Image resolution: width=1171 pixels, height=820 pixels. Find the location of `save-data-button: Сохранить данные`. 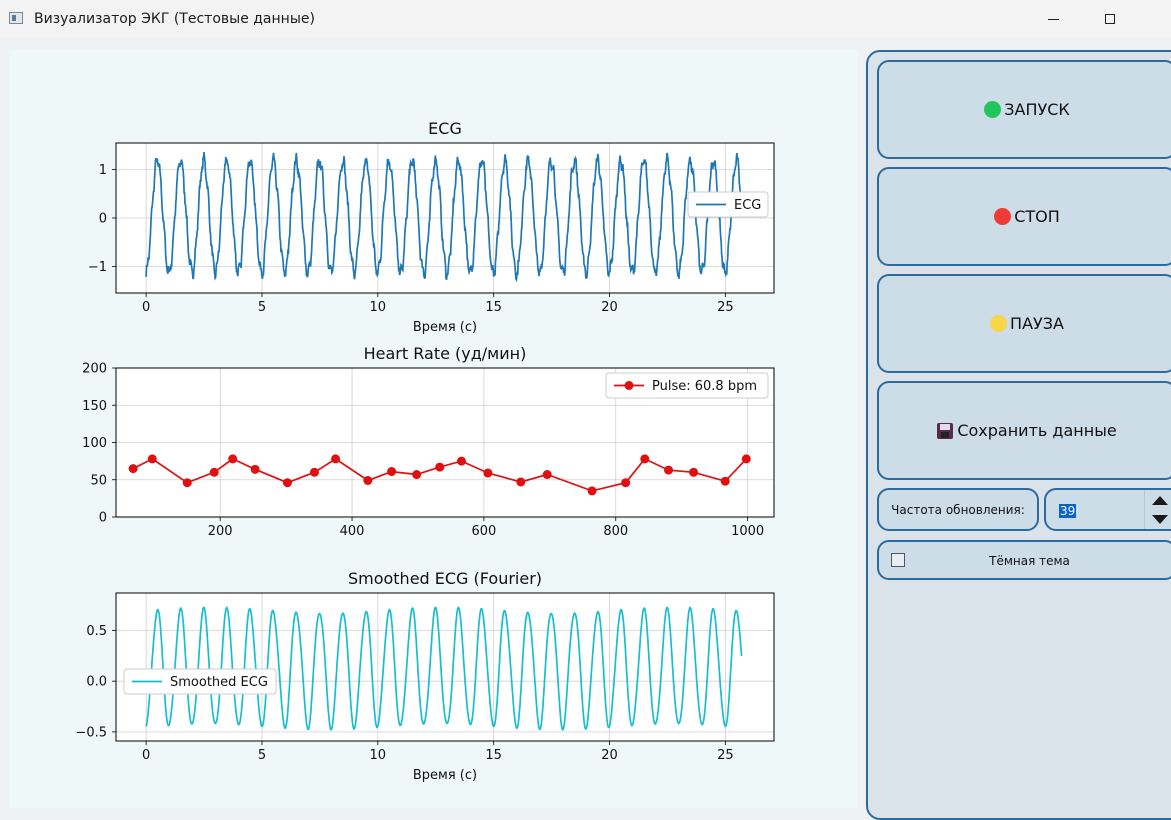

save-data-button: Сохранить данные is located at coordinates (1024, 430).